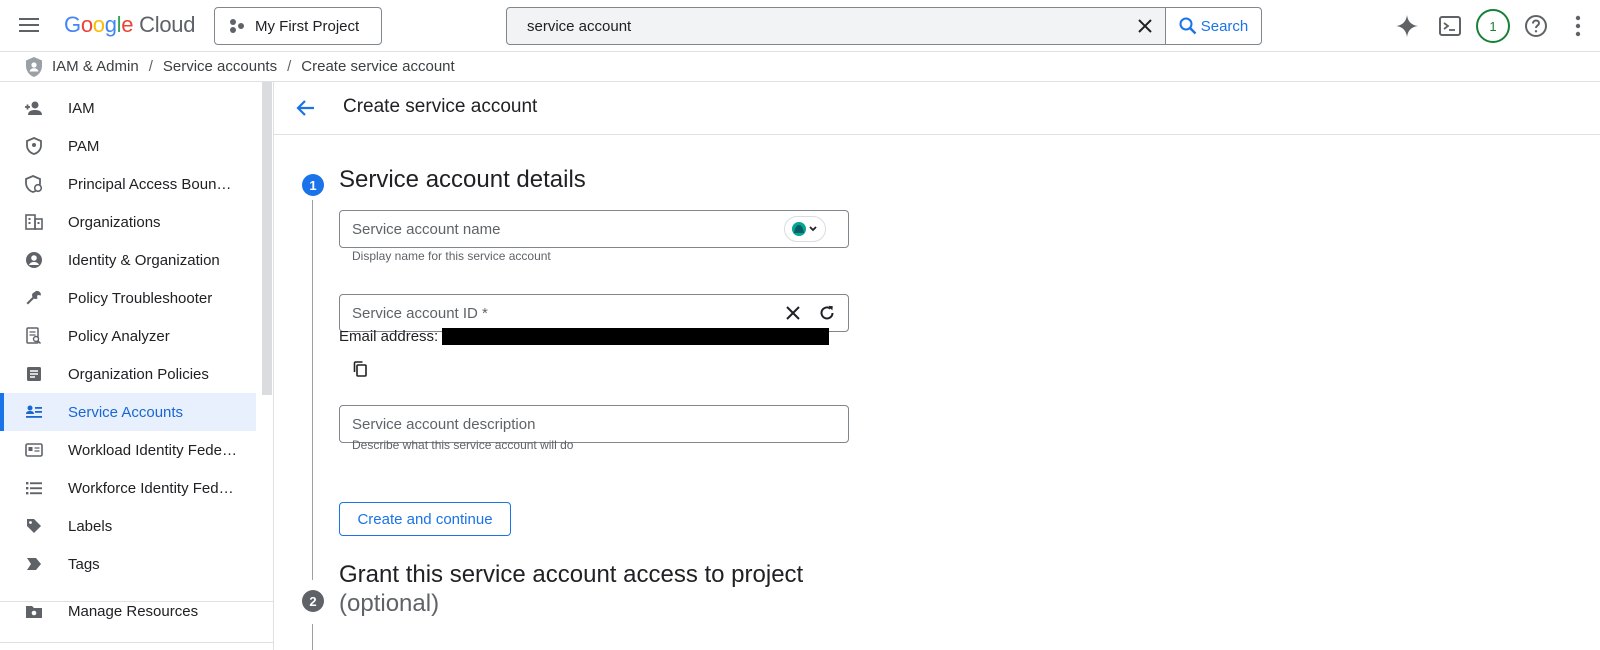  What do you see at coordinates (34, 184) in the screenshot?
I see `shield-gear-icon` at bounding box center [34, 184].